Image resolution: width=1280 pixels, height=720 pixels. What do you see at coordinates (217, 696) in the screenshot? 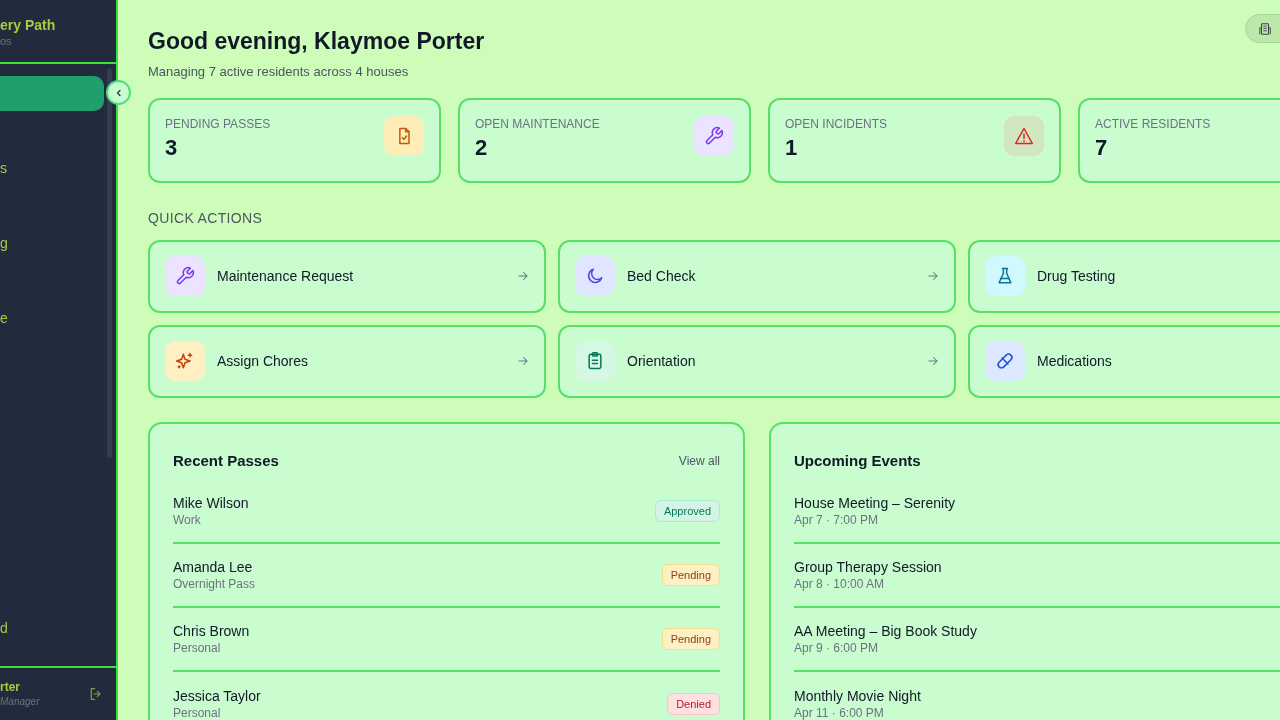
I see `resident-name: Jessica Taylor` at bounding box center [217, 696].